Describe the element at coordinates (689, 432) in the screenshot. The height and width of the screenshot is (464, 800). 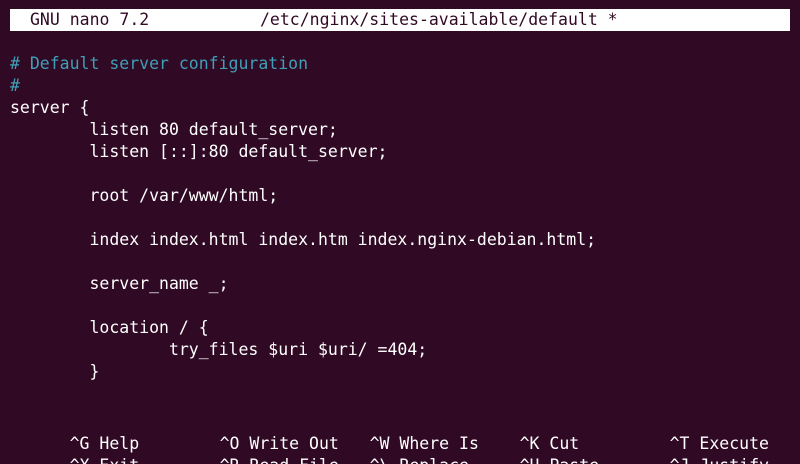
I see `shortcut-execute: ^T Execute` at that location.